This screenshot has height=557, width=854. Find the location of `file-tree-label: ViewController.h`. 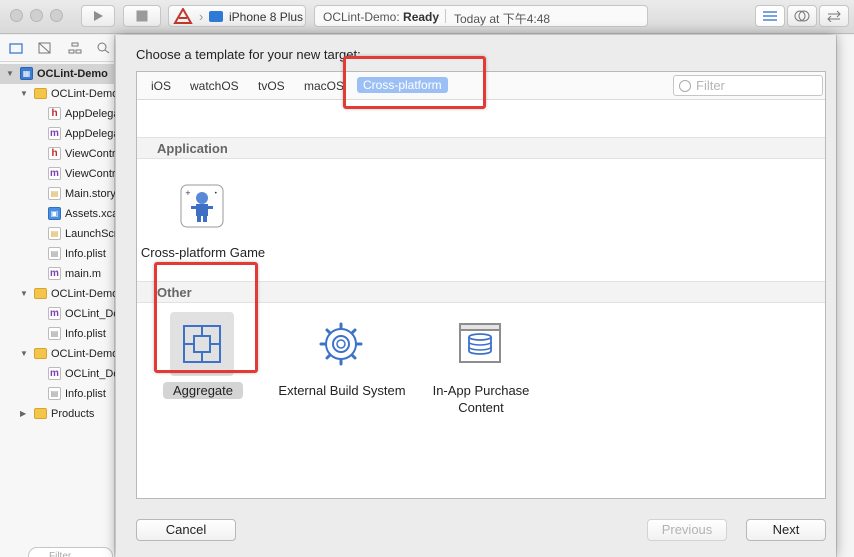

file-tree-label: ViewController.h is located at coordinates (90, 154).